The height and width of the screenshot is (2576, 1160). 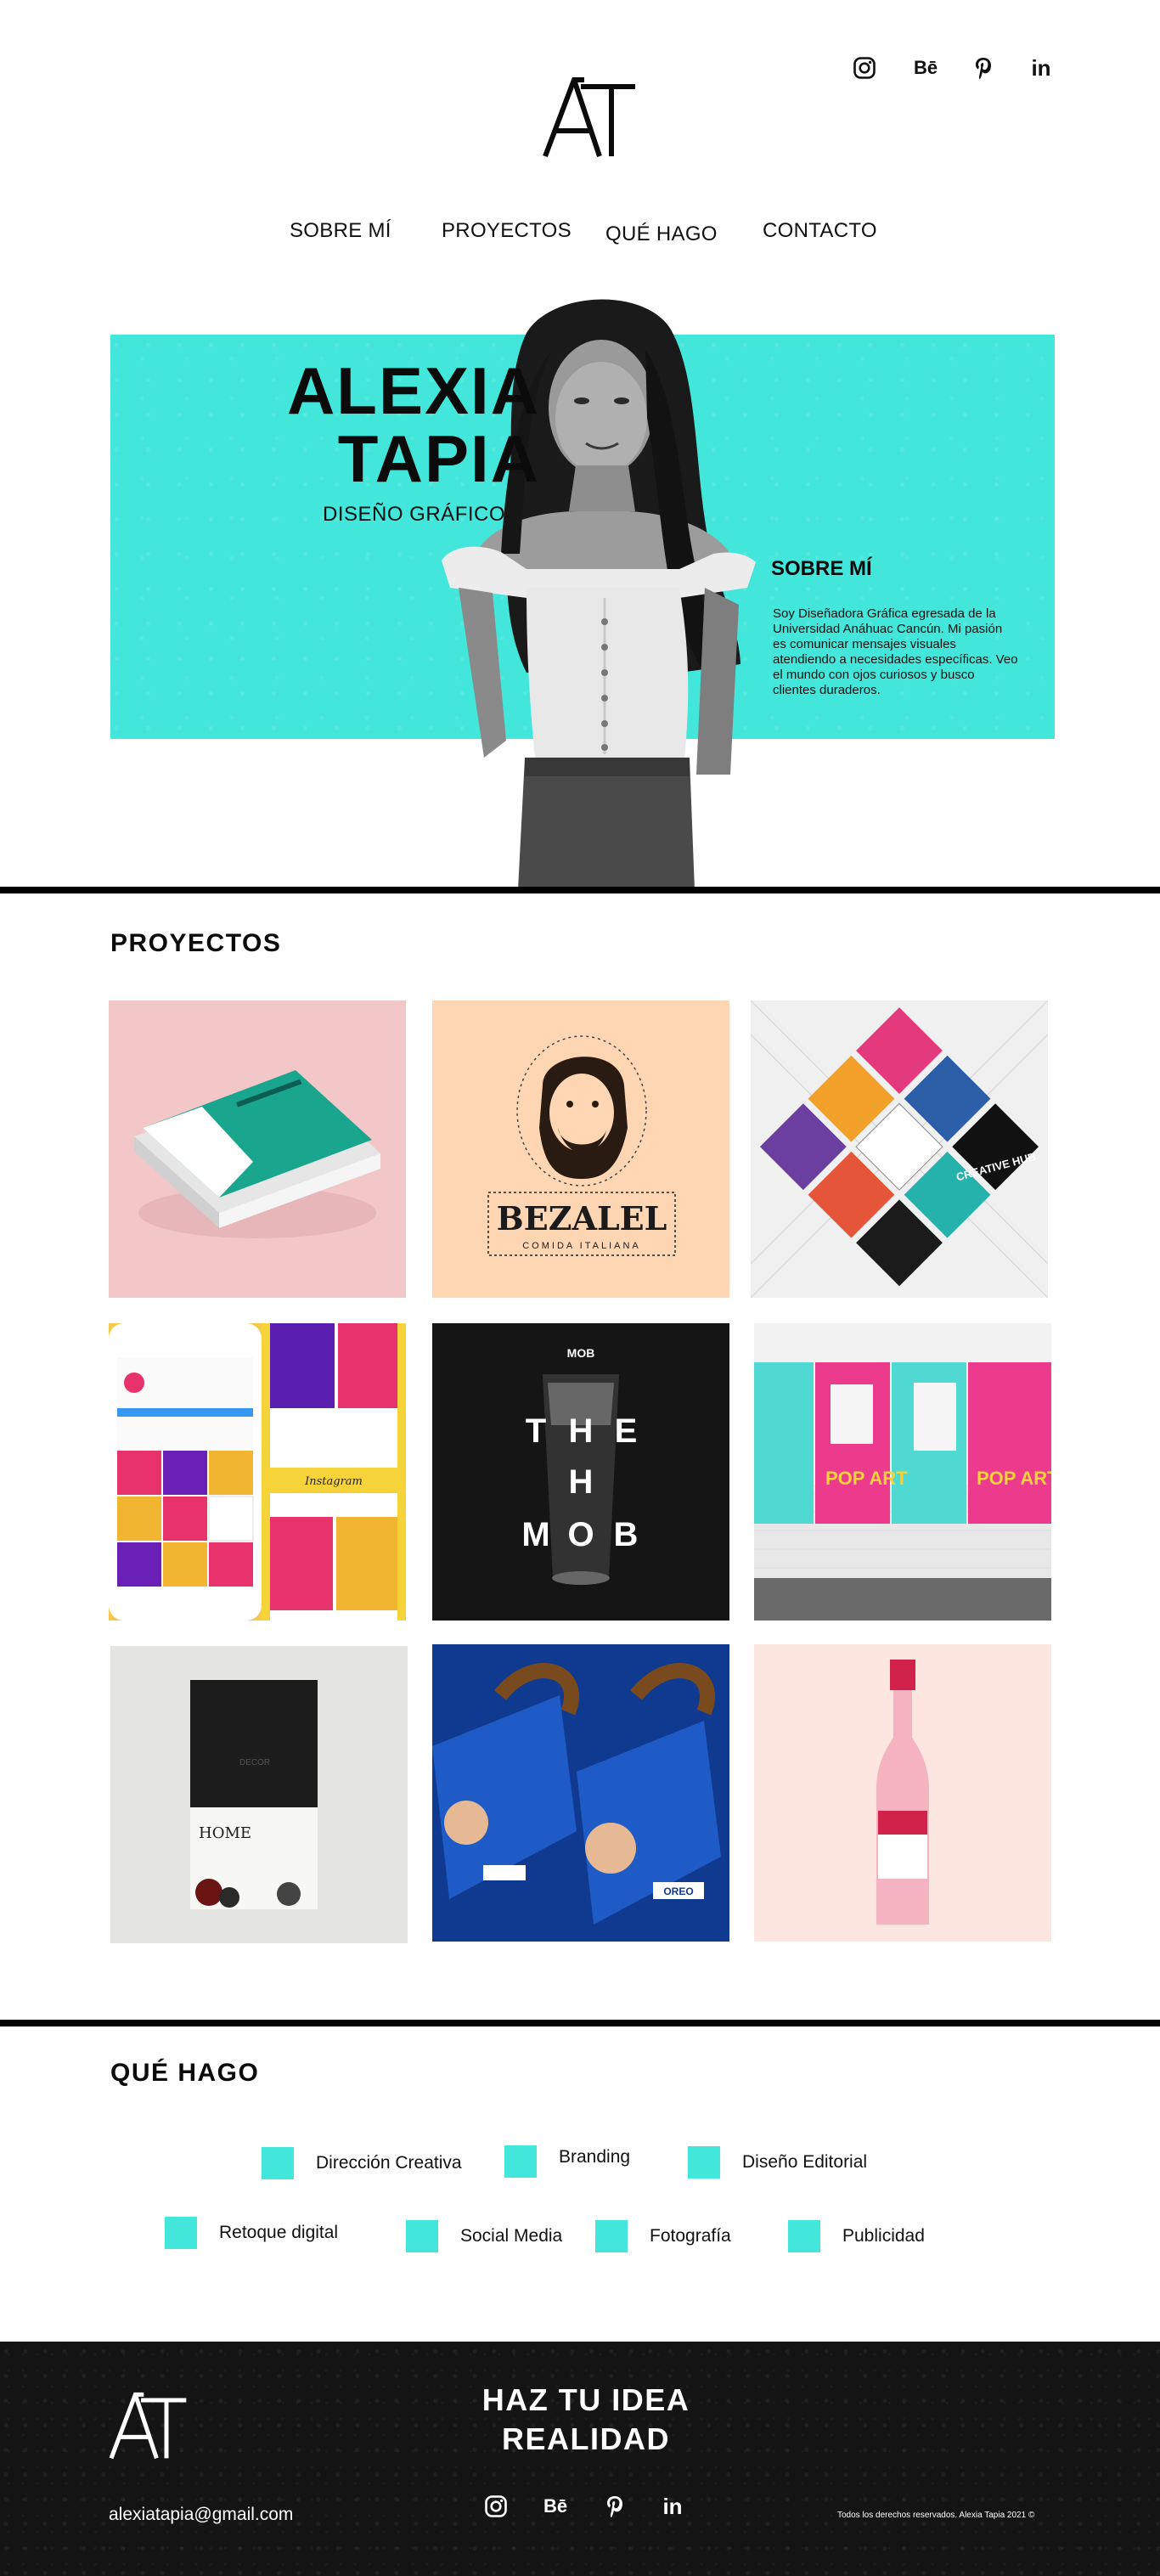 What do you see at coordinates (821, 568) in the screenshot?
I see `about-title: SOBRE MÍ` at bounding box center [821, 568].